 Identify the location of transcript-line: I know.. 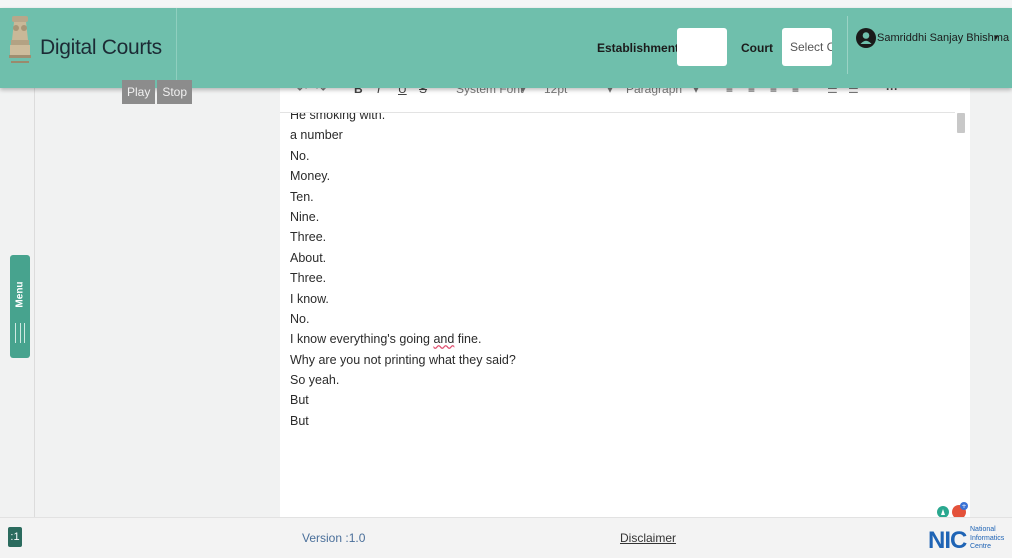
(309, 298).